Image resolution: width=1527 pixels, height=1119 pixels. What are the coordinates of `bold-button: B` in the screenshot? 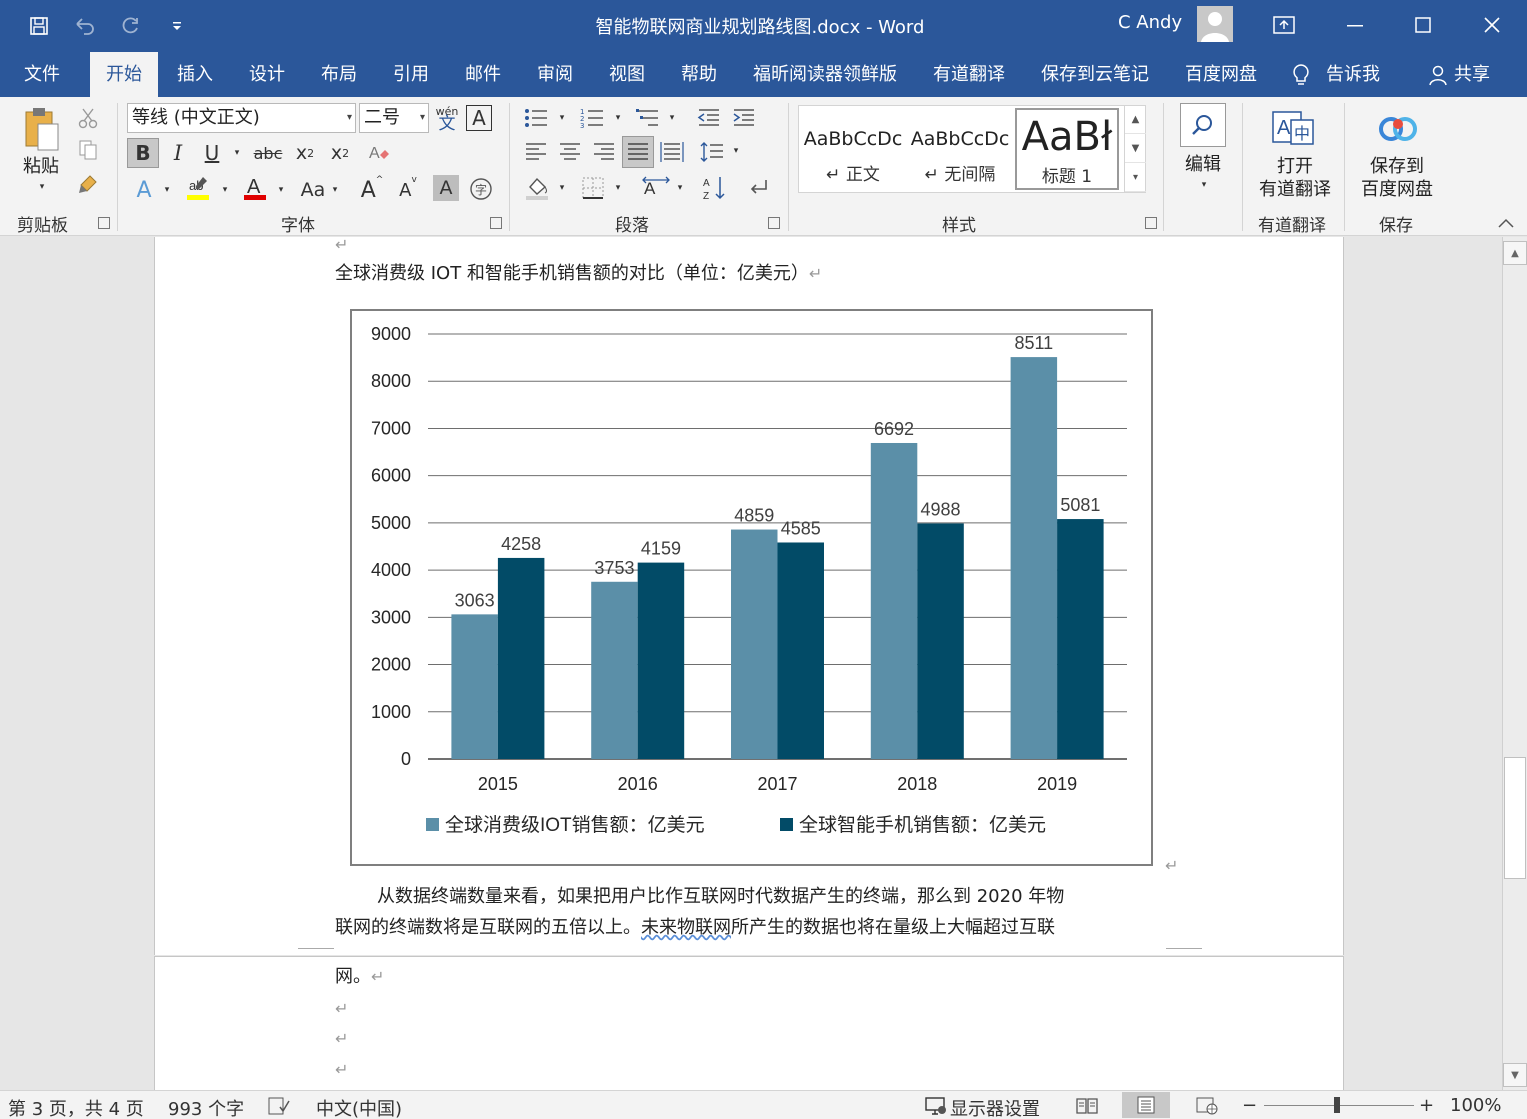 It's located at (143, 153).